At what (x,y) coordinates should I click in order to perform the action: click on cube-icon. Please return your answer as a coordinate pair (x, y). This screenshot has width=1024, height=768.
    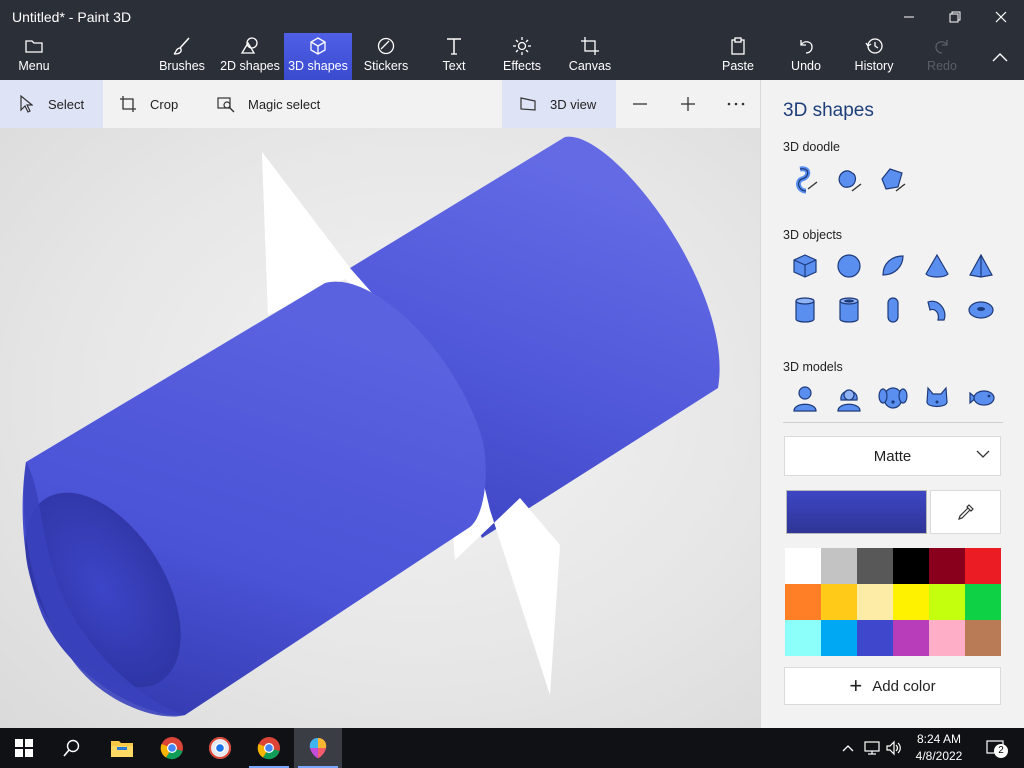
    Looking at the image, I should click on (318, 46).